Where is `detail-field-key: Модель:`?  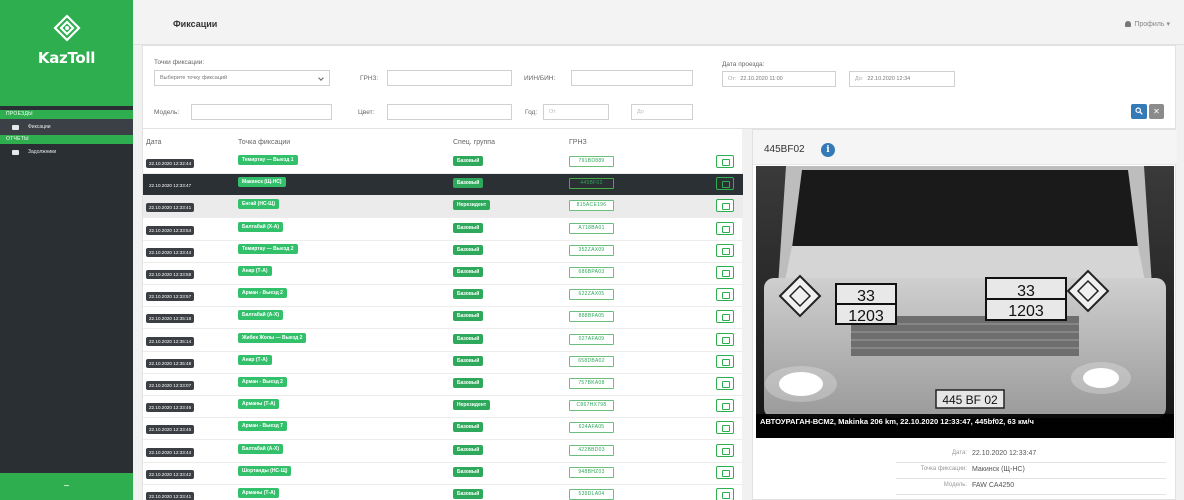
detail-field-key: Модель: is located at coordinates (955, 485).